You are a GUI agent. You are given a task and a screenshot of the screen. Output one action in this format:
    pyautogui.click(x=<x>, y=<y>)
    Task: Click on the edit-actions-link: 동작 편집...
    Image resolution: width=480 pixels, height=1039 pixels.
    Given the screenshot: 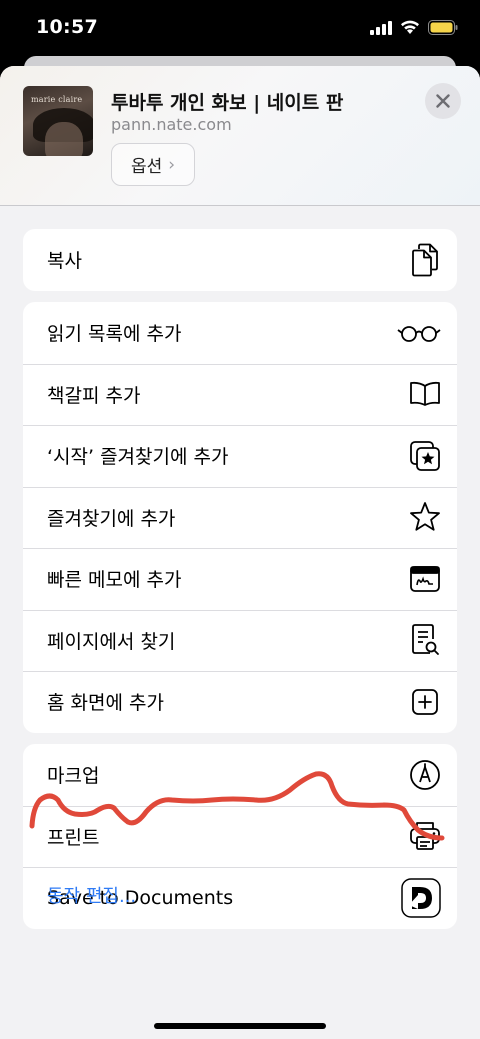 What is the action you would take?
    pyautogui.click(x=91, y=895)
    